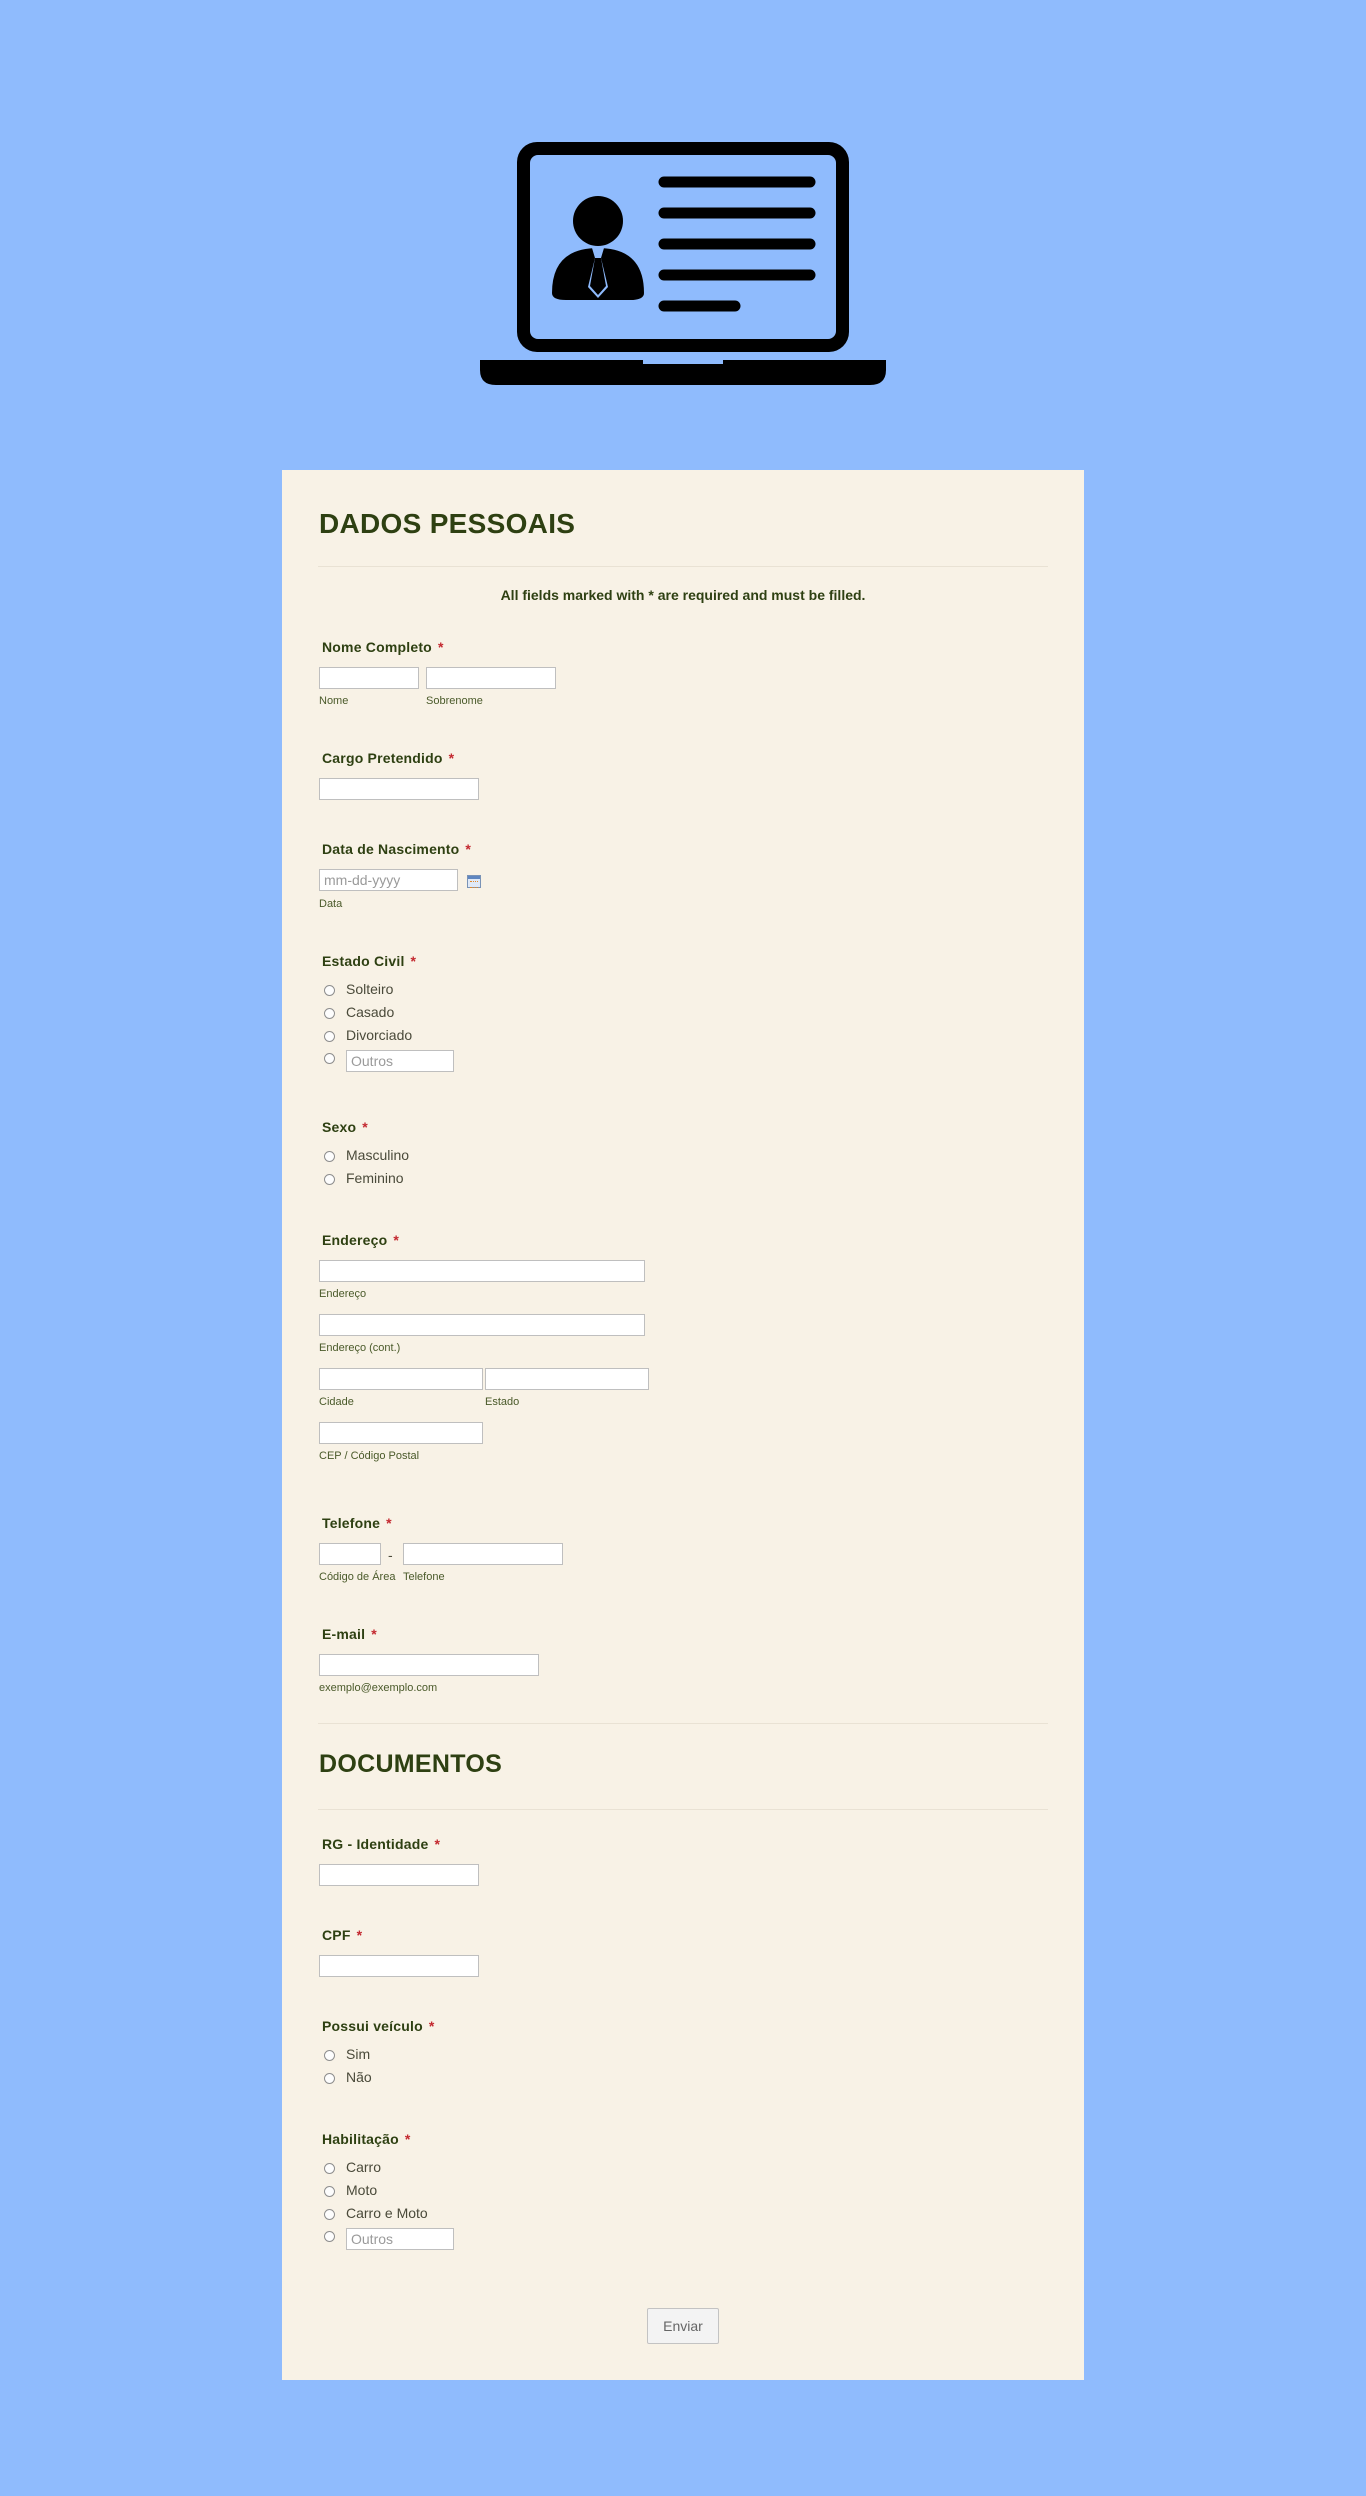 The height and width of the screenshot is (2496, 1366). Describe the element at coordinates (399, 1966) in the screenshot. I see `cpf-input` at that location.